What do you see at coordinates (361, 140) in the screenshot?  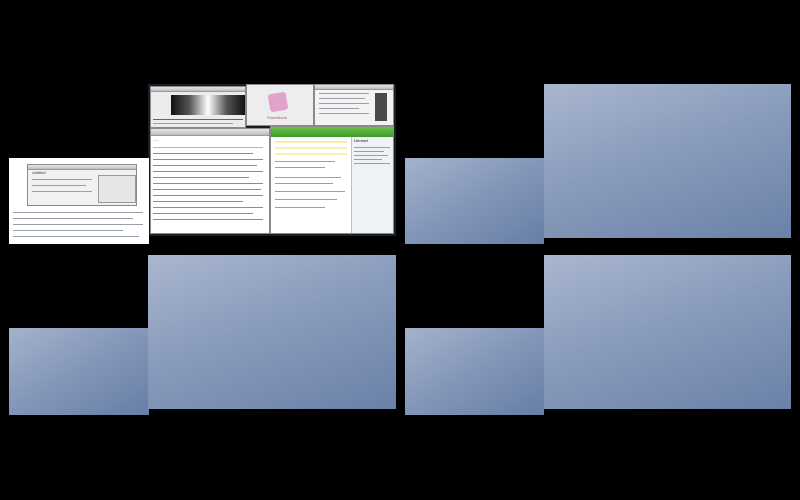 I see `side-panel-title: Unread` at bounding box center [361, 140].